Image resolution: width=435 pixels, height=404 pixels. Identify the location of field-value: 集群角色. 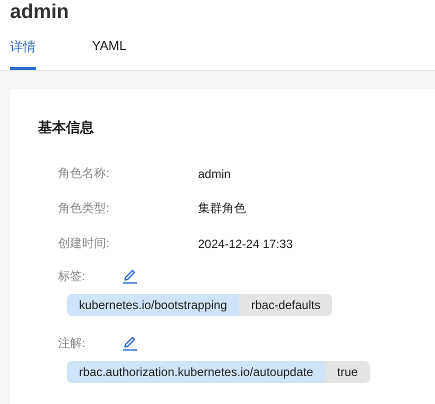
(222, 208).